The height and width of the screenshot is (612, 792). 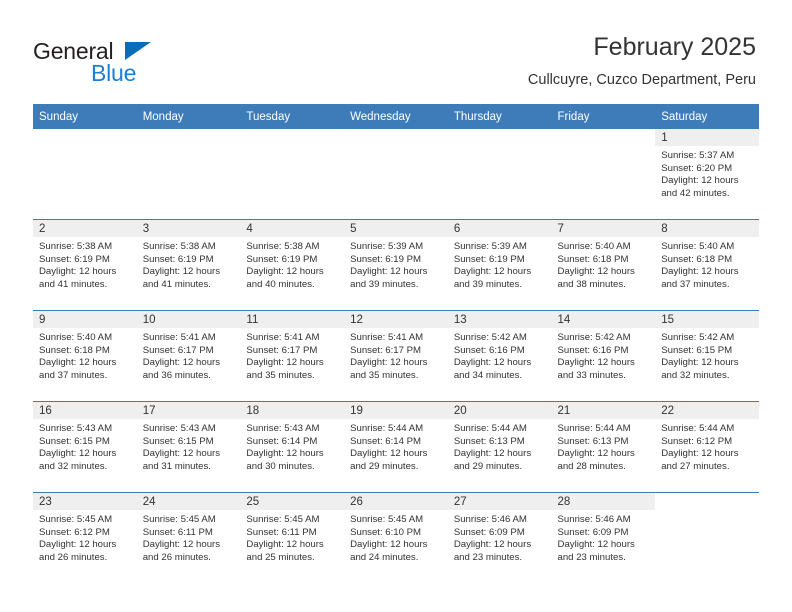 I want to click on day-number: 26, so click(x=396, y=501).